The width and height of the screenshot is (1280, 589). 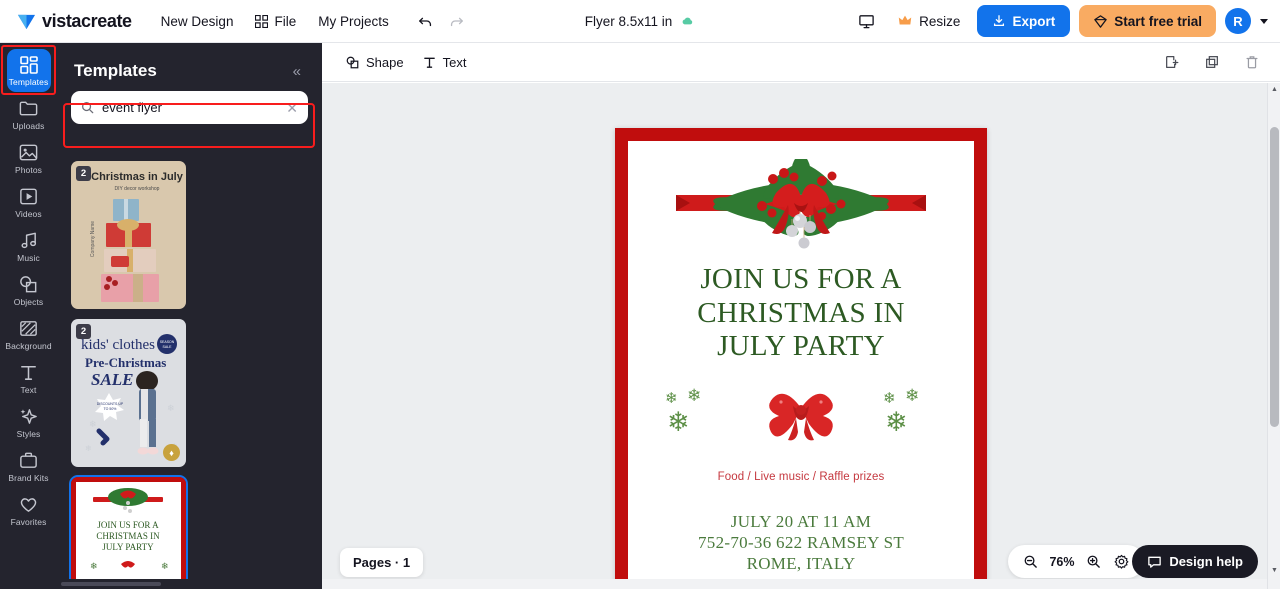 What do you see at coordinates (292, 108) in the screenshot?
I see `clear-search-icon: ✕` at bounding box center [292, 108].